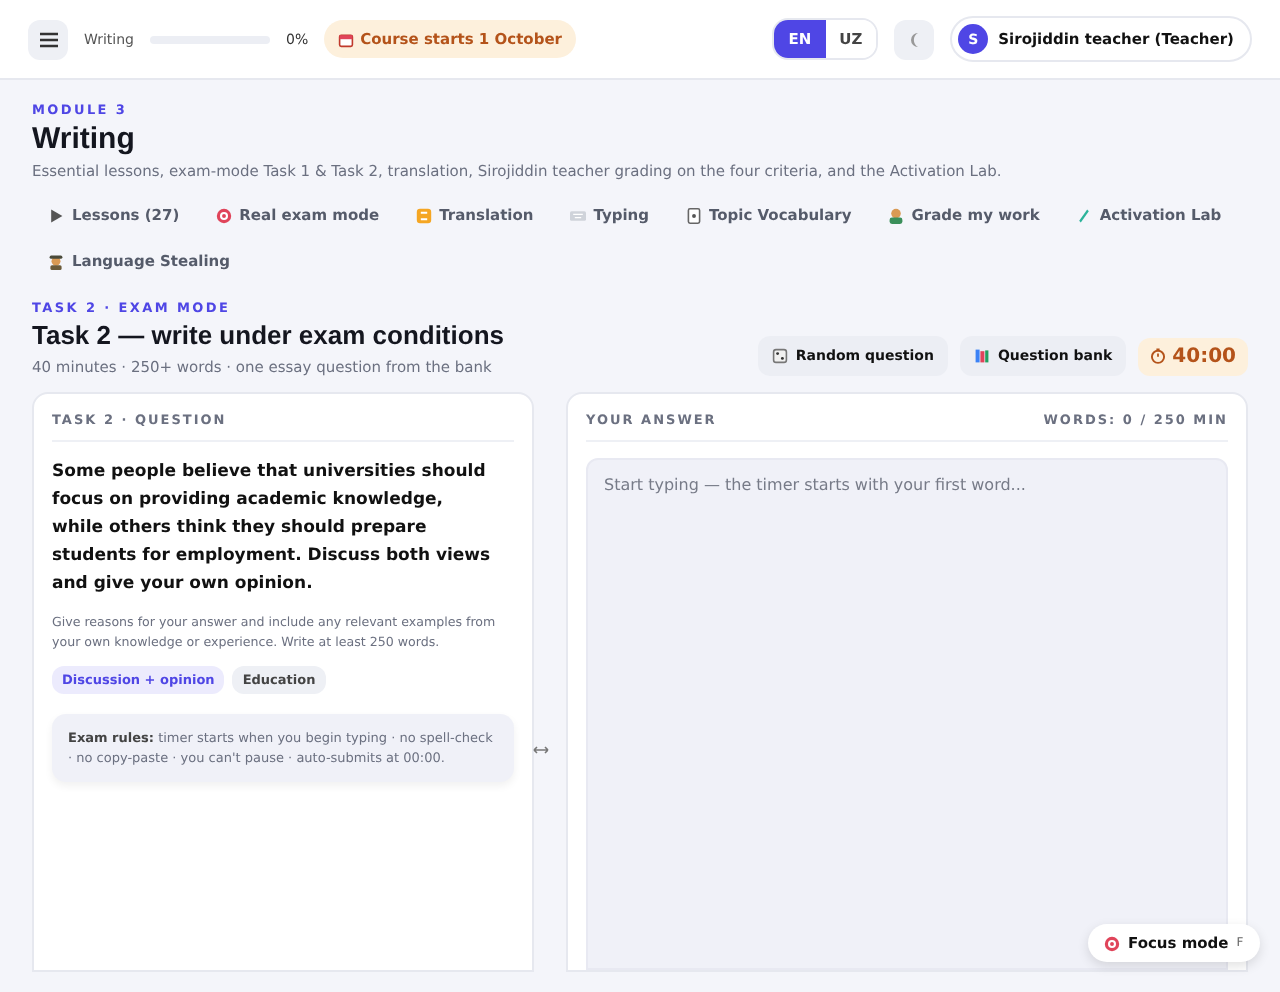  Describe the element at coordinates (56, 215) in the screenshot. I see `play-icon` at that location.